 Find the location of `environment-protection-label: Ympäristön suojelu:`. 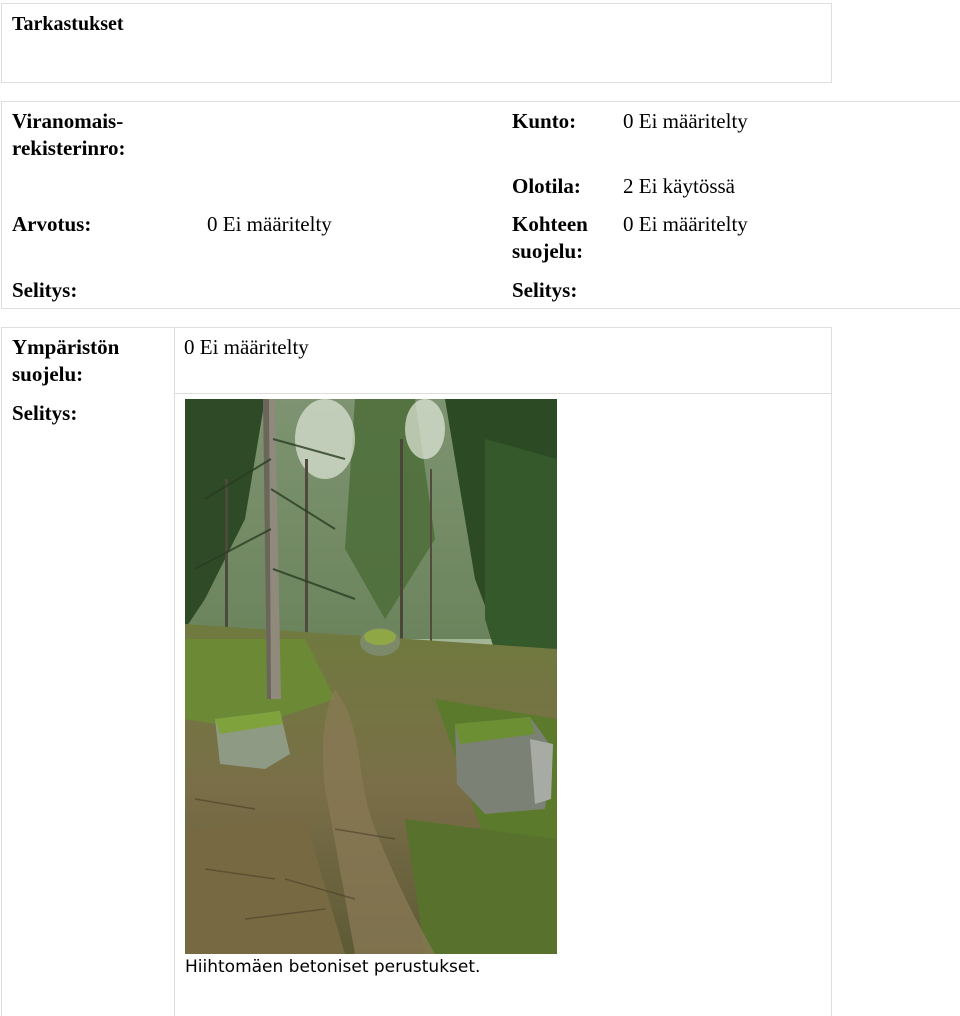

environment-protection-label: Ympäristön suojelu: is located at coordinates (66, 360).